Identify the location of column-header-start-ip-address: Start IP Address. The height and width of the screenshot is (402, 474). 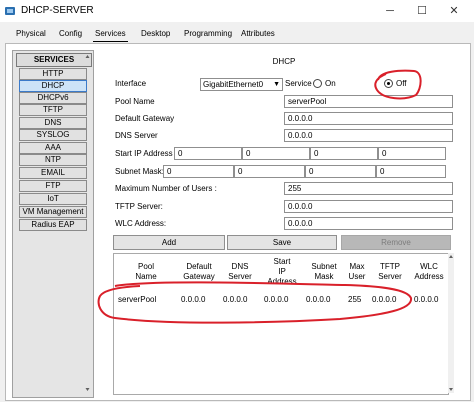
(282, 272).